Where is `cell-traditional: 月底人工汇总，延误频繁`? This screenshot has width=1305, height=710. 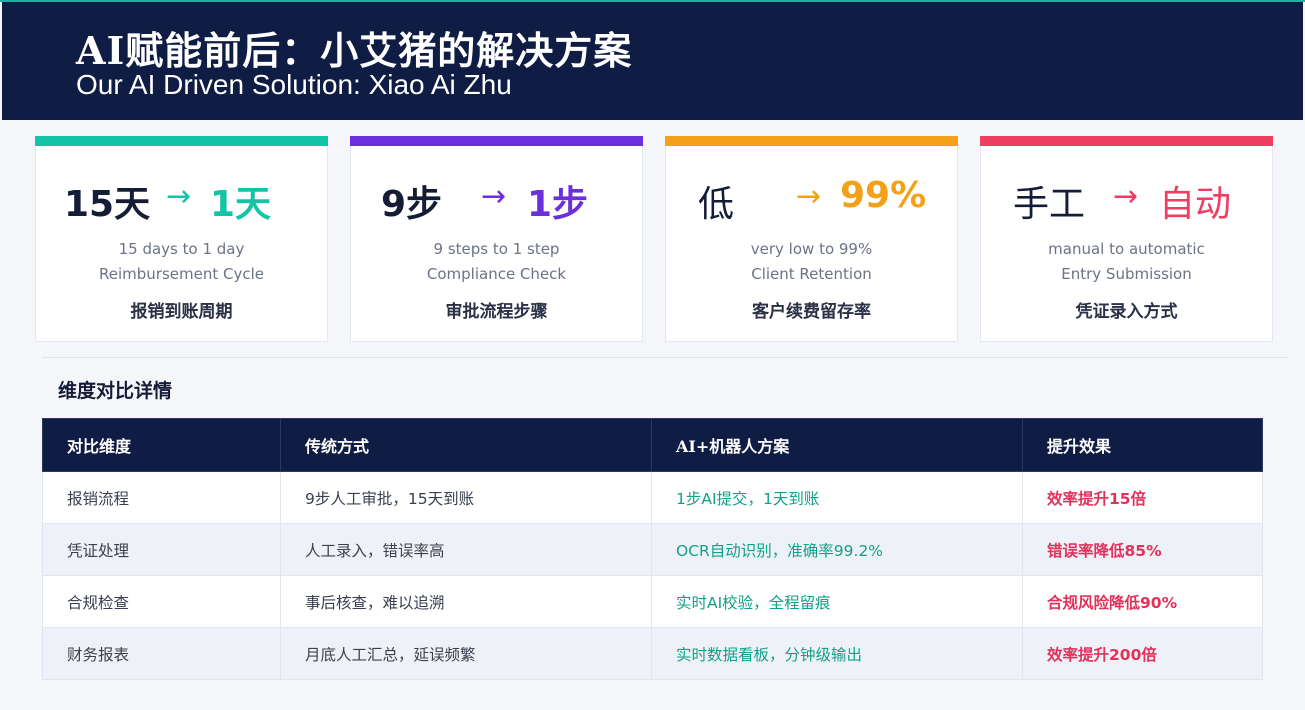 cell-traditional: 月底人工汇总，延误频繁 is located at coordinates (466, 653).